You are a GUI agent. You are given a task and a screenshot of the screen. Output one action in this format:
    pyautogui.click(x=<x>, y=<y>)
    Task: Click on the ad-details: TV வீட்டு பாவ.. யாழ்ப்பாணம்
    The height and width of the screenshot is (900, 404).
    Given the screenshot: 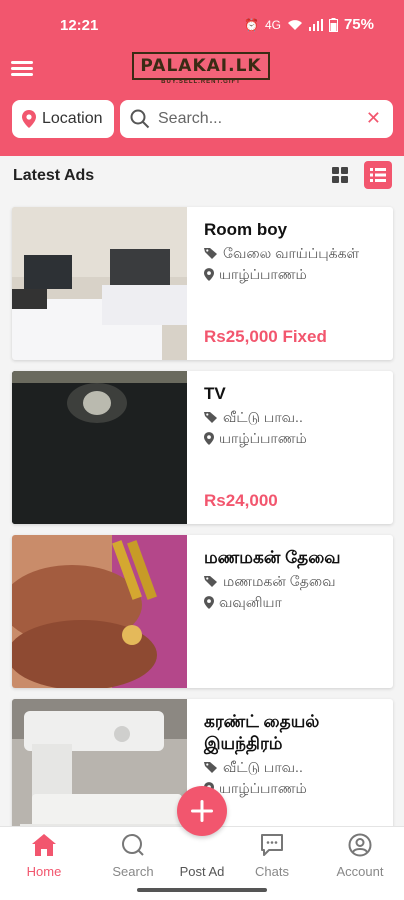 What is the action you would take?
    pyautogui.click(x=296, y=415)
    